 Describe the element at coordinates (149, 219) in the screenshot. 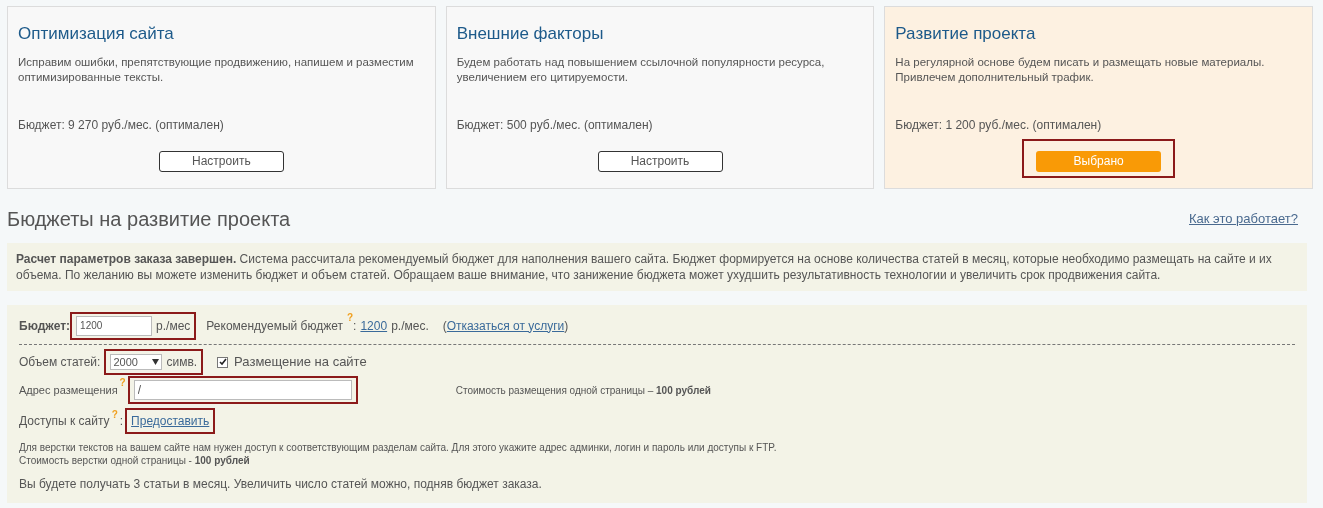

I see `section-heading: Бюджеты на развитие проекта` at that location.